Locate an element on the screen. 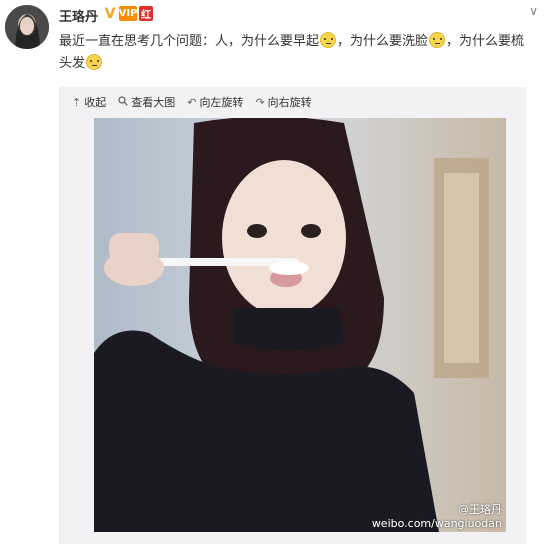 The image size is (548, 550). image-watermark: @王珞丹 weibo.com/wangluodan is located at coordinates (437, 515).